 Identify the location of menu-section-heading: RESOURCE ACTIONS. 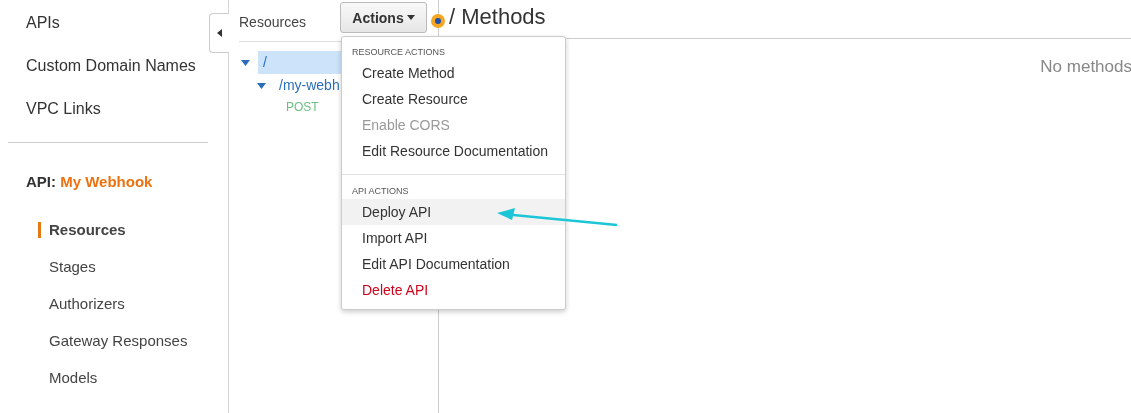
(398, 52).